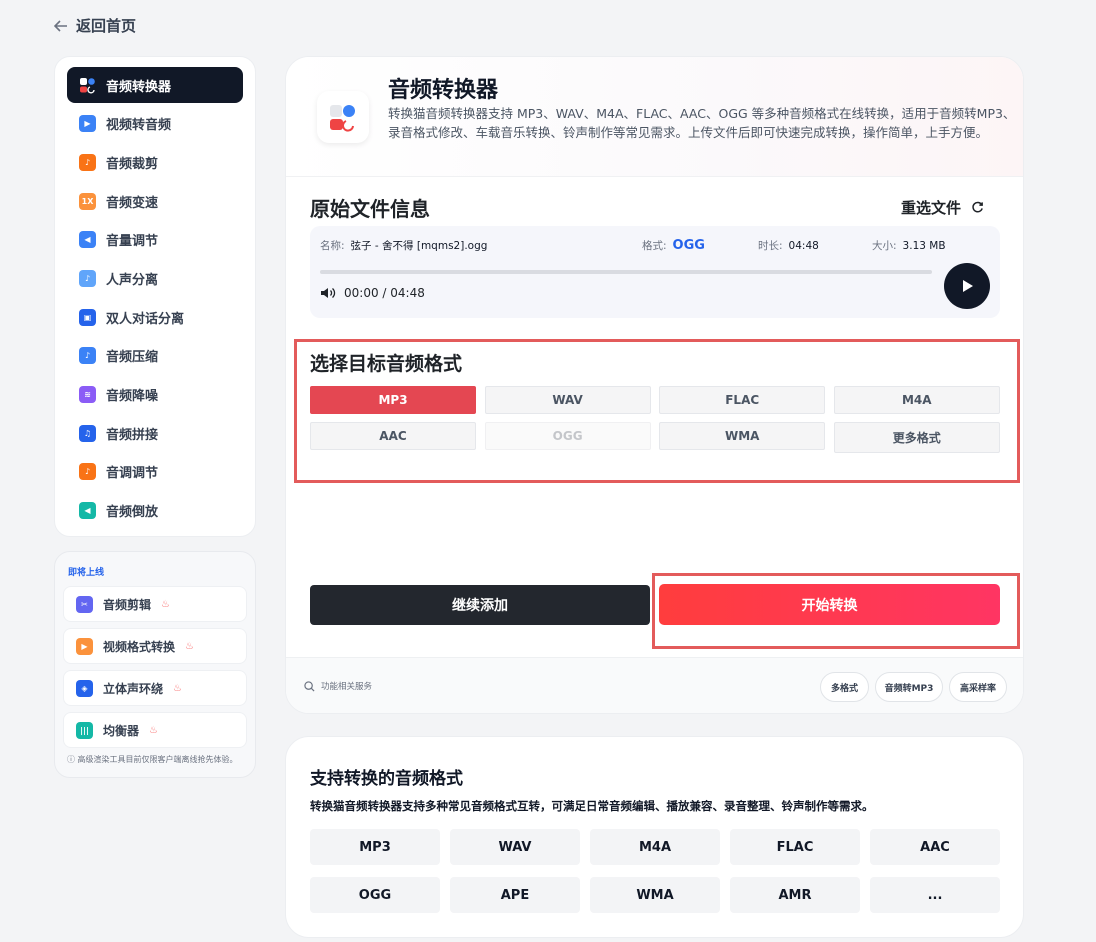 The image size is (1096, 942). What do you see at coordinates (626, 272) in the screenshot?
I see `audio-progress-bar` at bounding box center [626, 272].